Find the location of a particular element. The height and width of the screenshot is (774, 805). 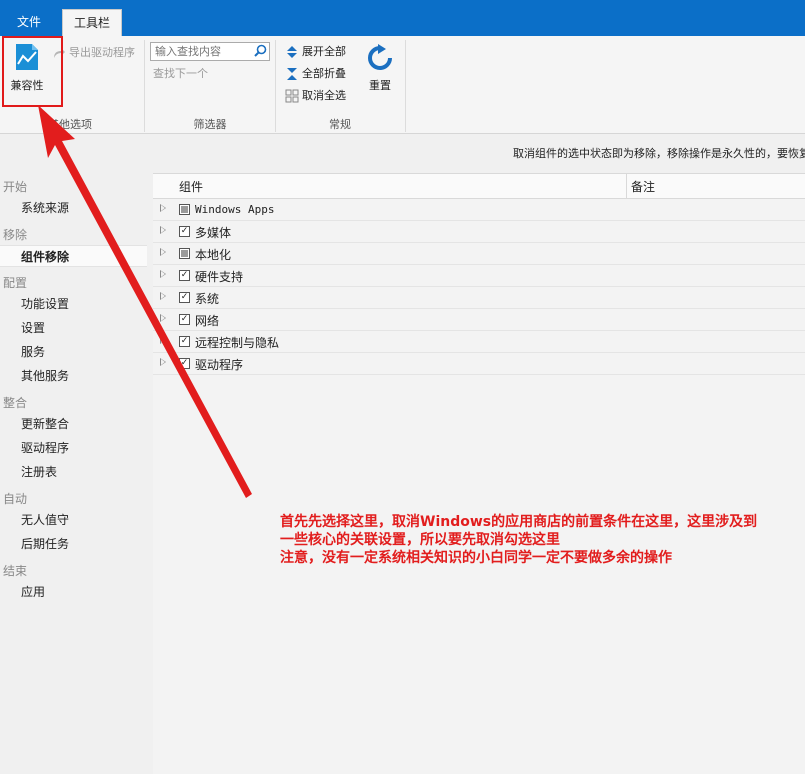

ribbon-panel: 兼容性 导出驱动程序 其他选项 查找下一个 筛选器 展开全部 全部折叠 取消全选 is located at coordinates (402, 85).